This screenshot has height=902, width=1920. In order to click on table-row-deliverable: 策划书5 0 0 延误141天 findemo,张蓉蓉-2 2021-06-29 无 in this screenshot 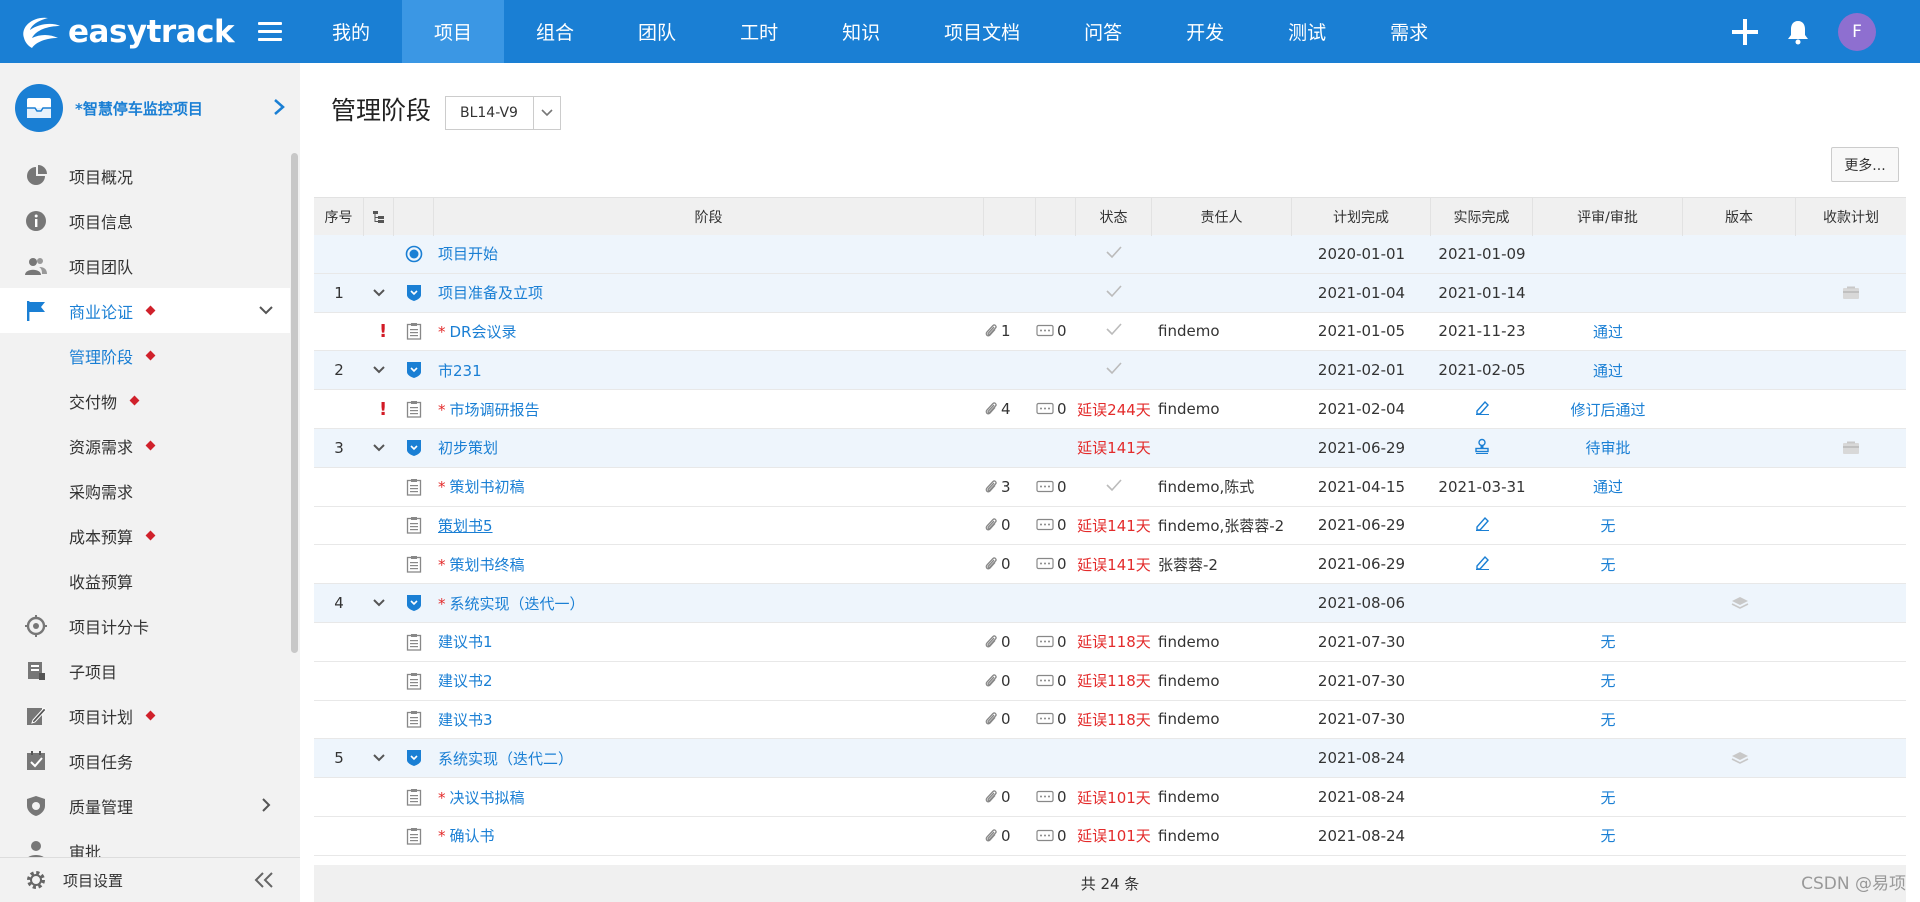, I will do `click(1110, 526)`.